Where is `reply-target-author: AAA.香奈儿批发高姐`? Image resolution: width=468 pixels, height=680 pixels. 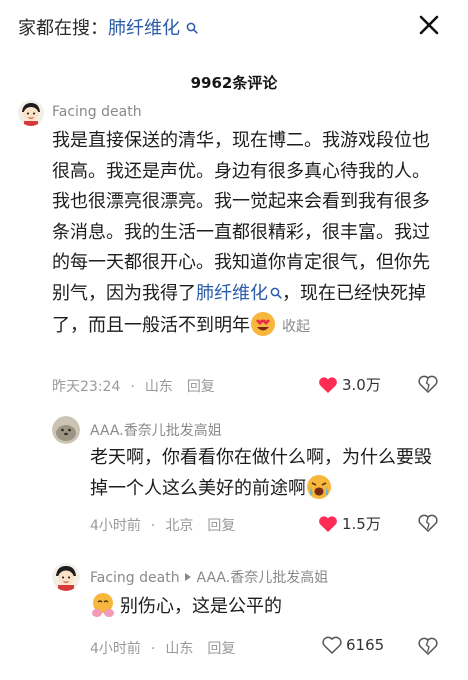 reply-target-author: AAA.香奈儿批发高姐 is located at coordinates (263, 578).